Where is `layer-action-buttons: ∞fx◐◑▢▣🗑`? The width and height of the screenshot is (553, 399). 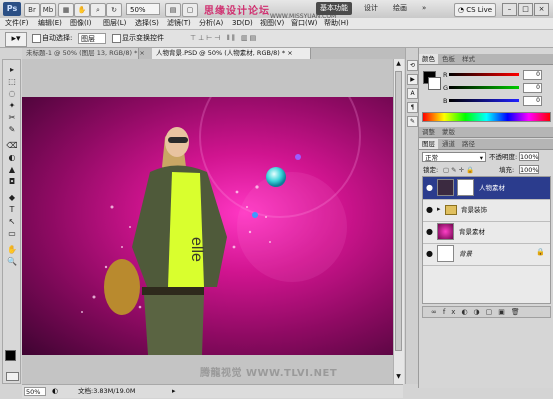 layer-action-buttons: ∞fx◐◑▢▣🗑 is located at coordinates (478, 312).